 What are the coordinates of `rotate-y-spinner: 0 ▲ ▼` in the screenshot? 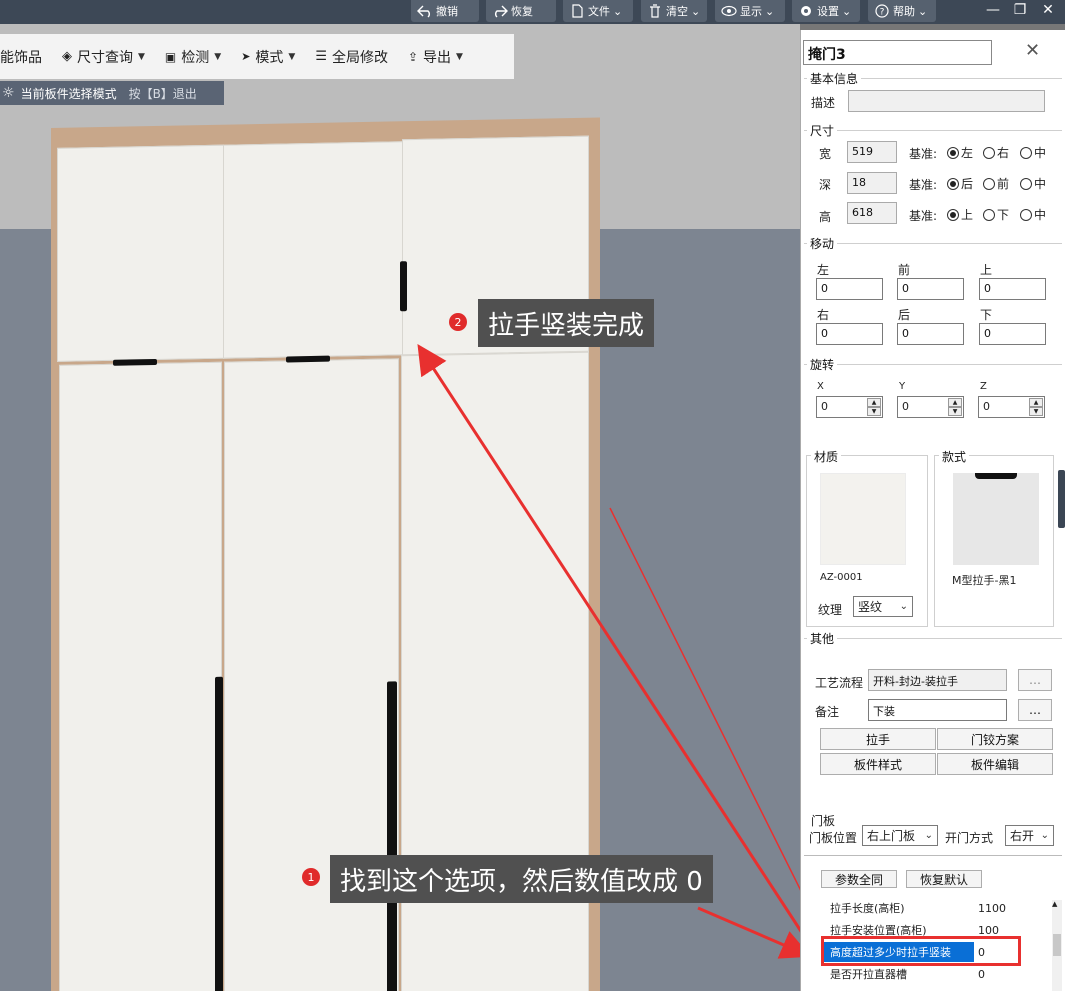 It's located at (930, 407).